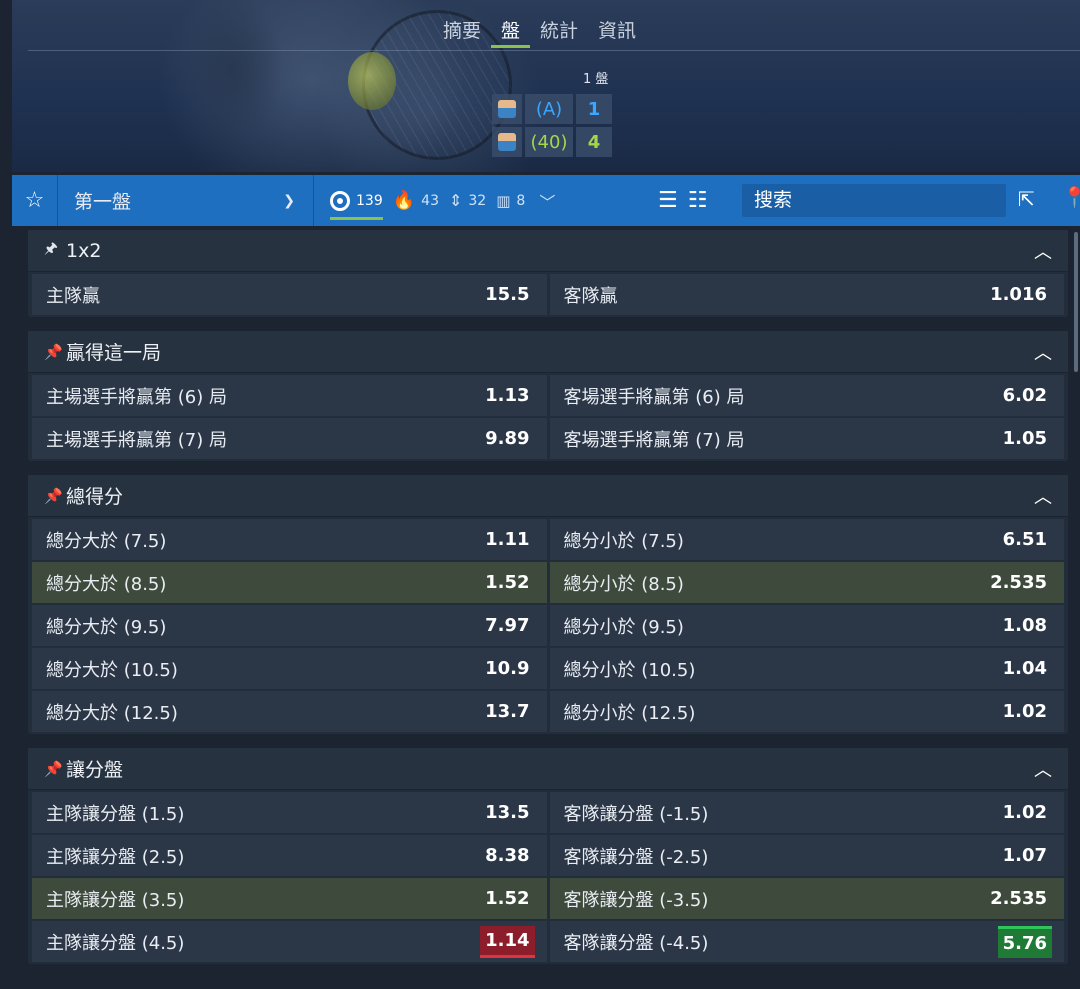 The image size is (1080, 989). What do you see at coordinates (521, 200) in the screenshot?
I see `counter-value: 8` at bounding box center [521, 200].